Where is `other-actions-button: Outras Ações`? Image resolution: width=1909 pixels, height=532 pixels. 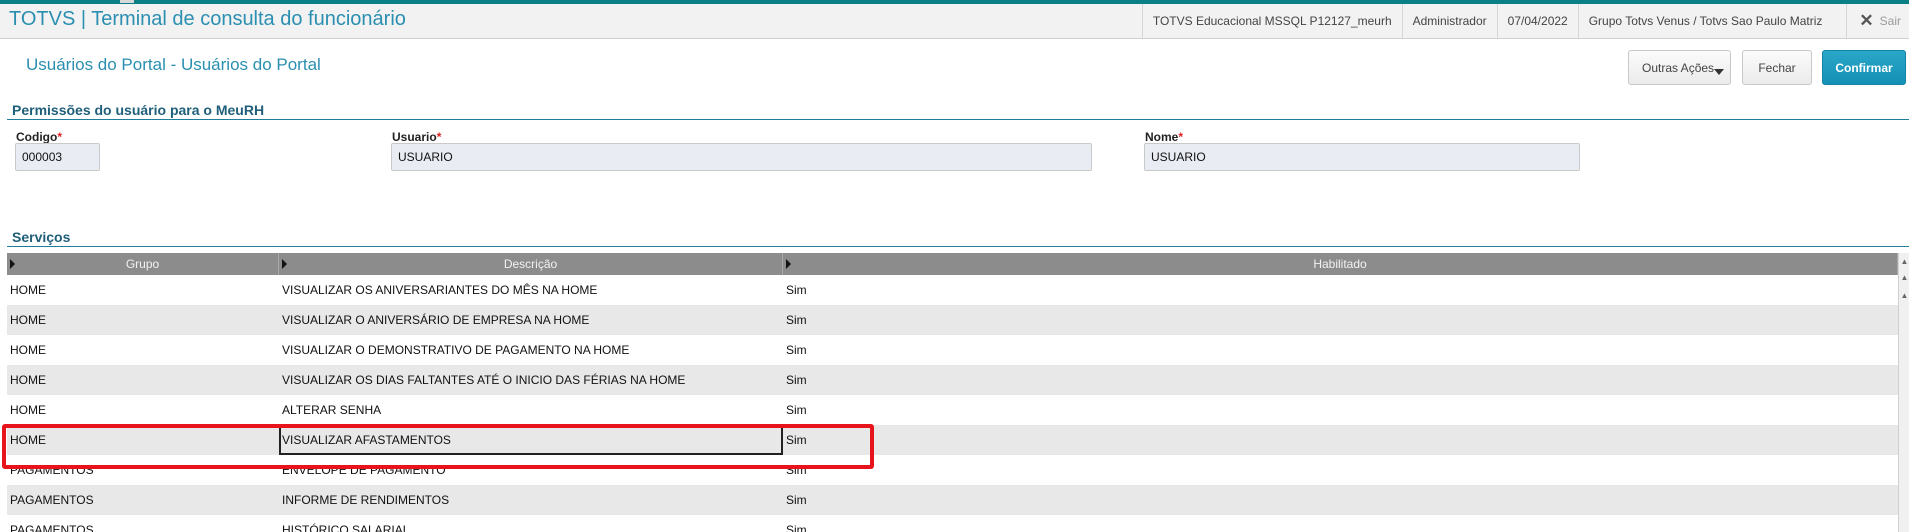
other-actions-button: Outras Ações is located at coordinates (1679, 67).